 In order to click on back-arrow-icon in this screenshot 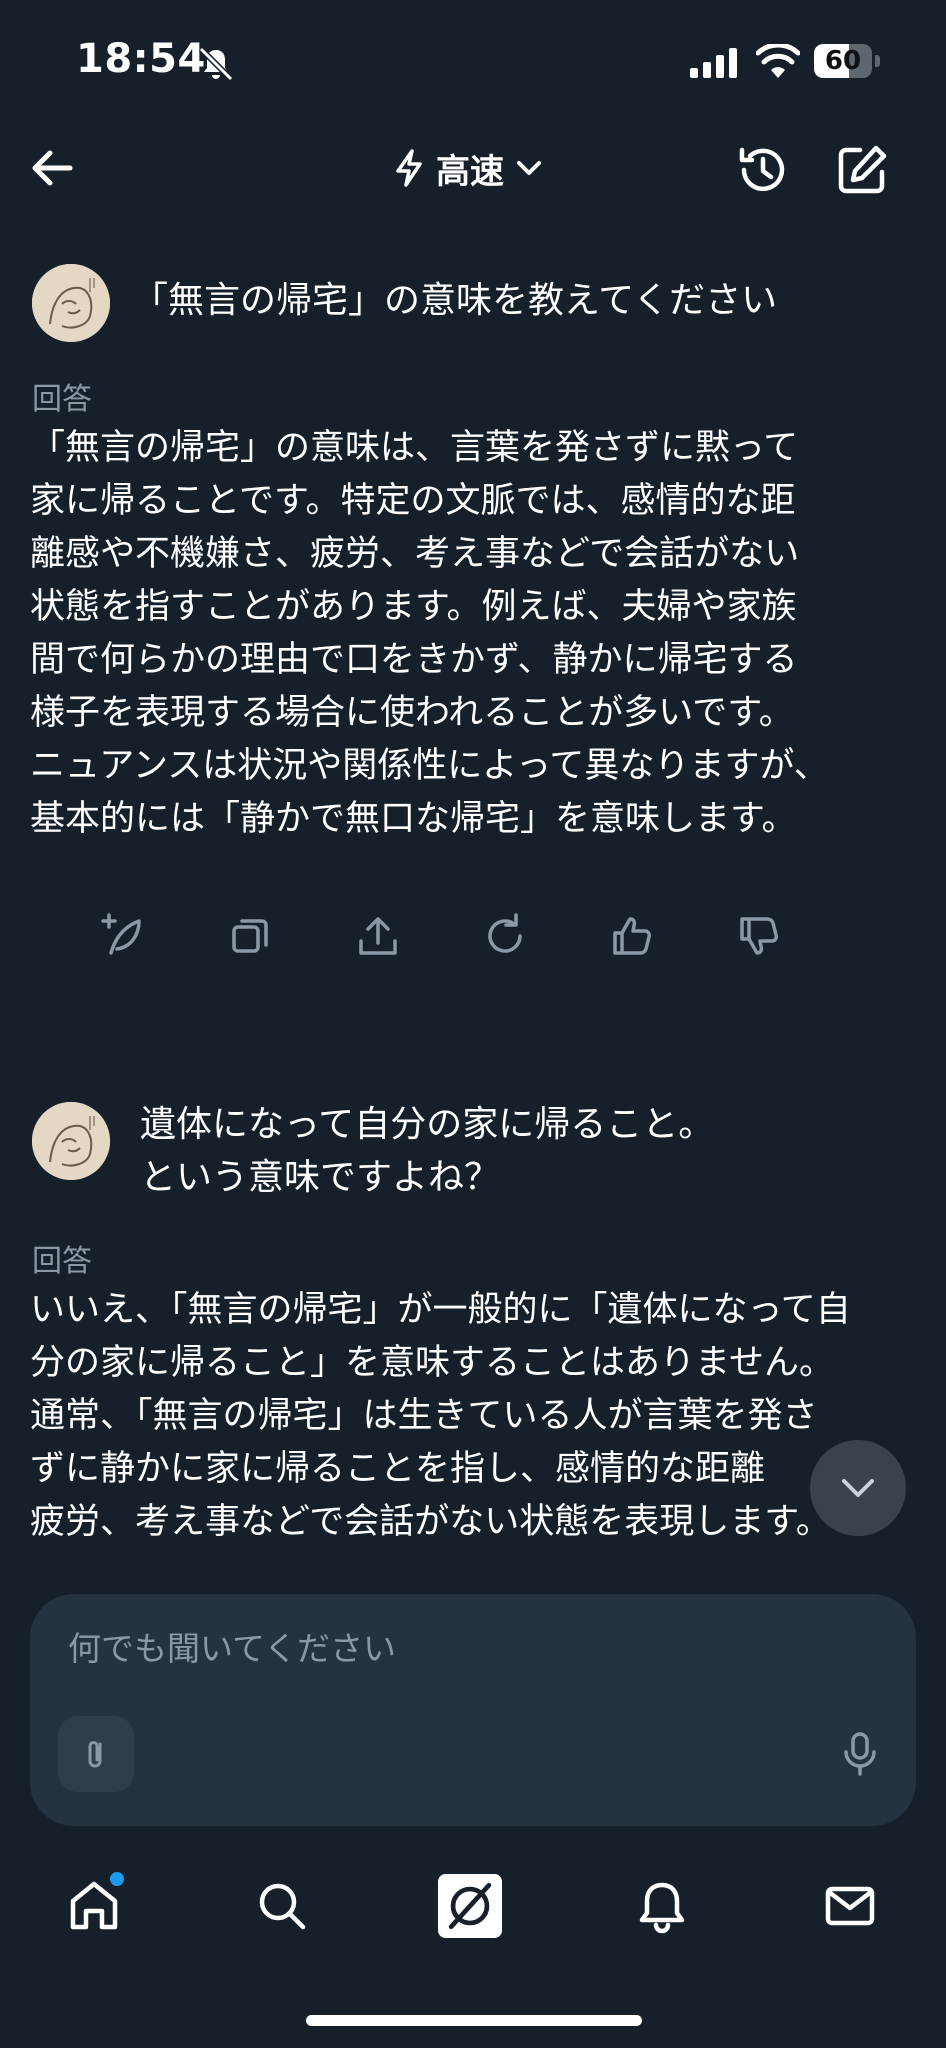, I will do `click(52, 168)`.